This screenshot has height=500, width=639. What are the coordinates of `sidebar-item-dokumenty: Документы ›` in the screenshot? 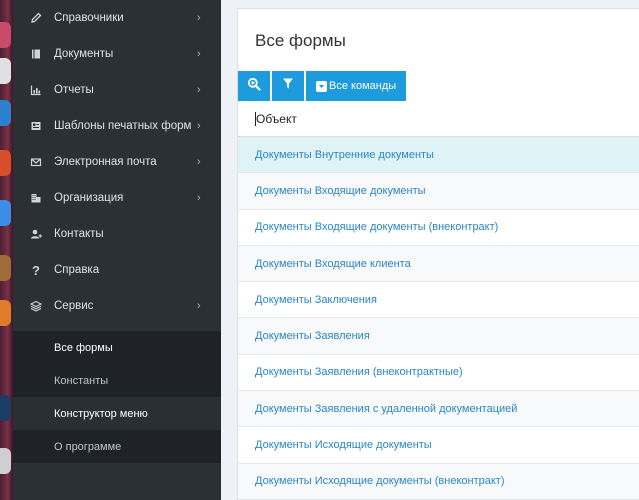 It's located at (117, 54).